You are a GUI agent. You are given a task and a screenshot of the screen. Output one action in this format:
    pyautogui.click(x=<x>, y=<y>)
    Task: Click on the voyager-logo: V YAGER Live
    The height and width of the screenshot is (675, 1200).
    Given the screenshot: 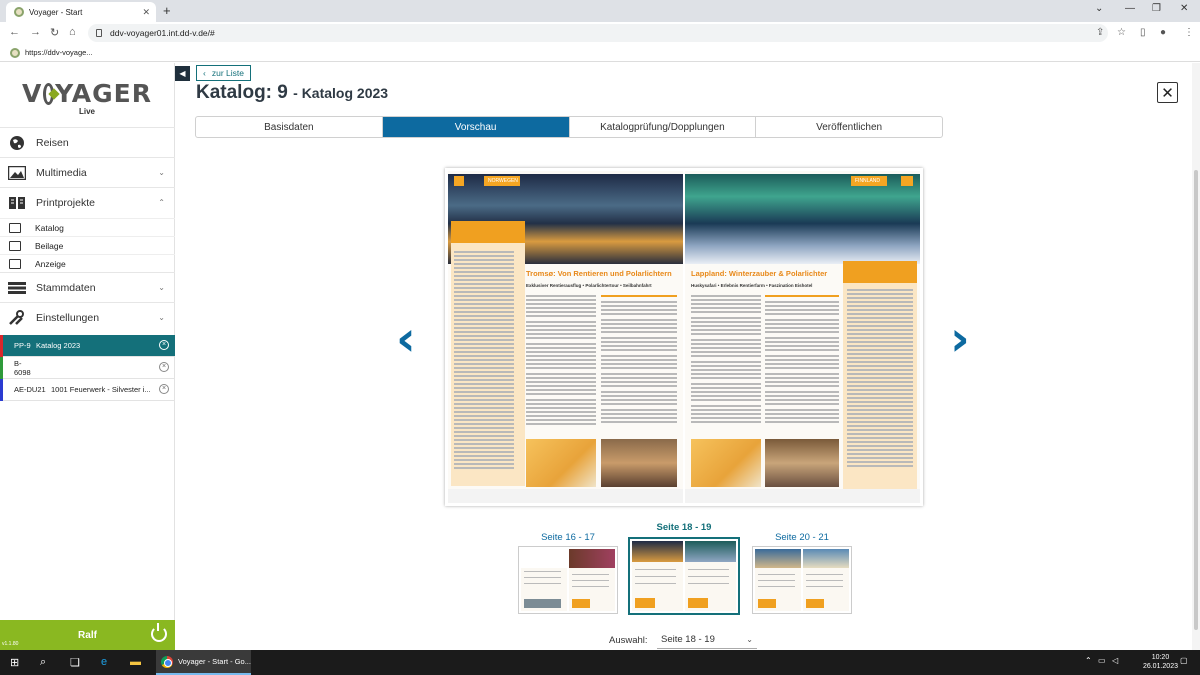 What is the action you would take?
    pyautogui.click(x=87, y=97)
    